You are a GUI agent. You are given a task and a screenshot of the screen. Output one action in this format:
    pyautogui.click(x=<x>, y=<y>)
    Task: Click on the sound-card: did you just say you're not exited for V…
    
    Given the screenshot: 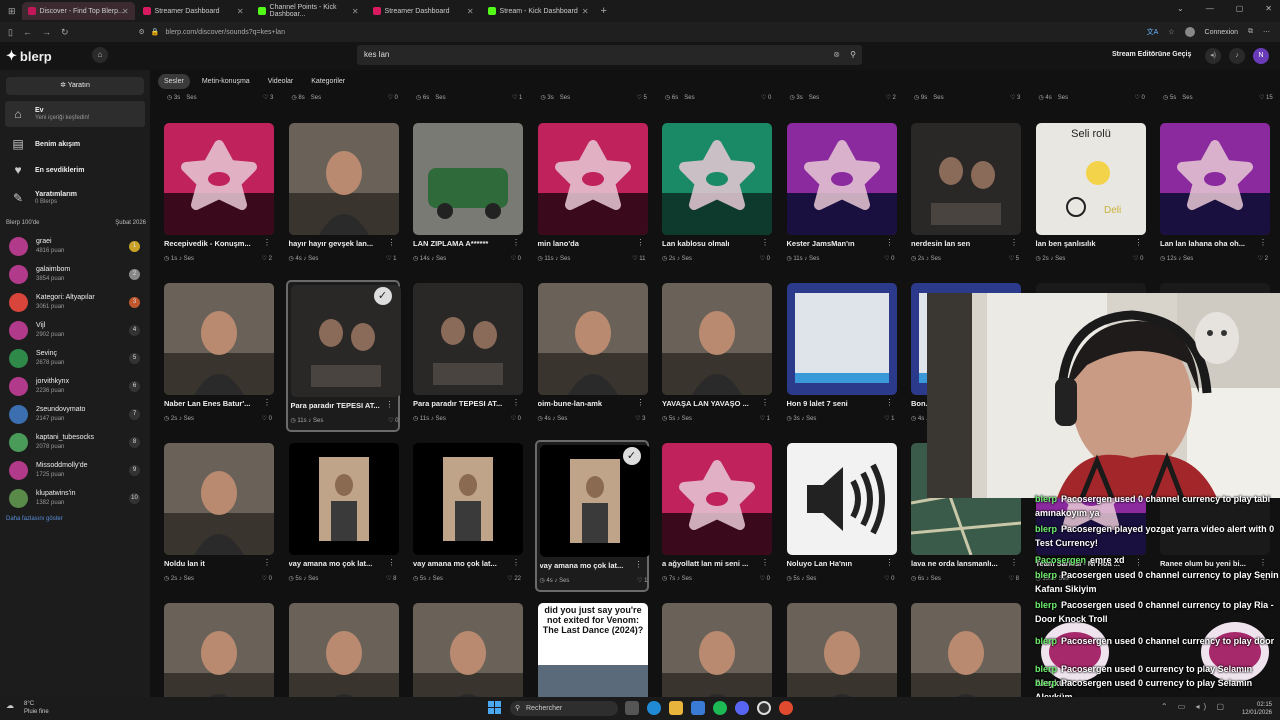 What is the action you would take?
    pyautogui.click(x=592, y=648)
    